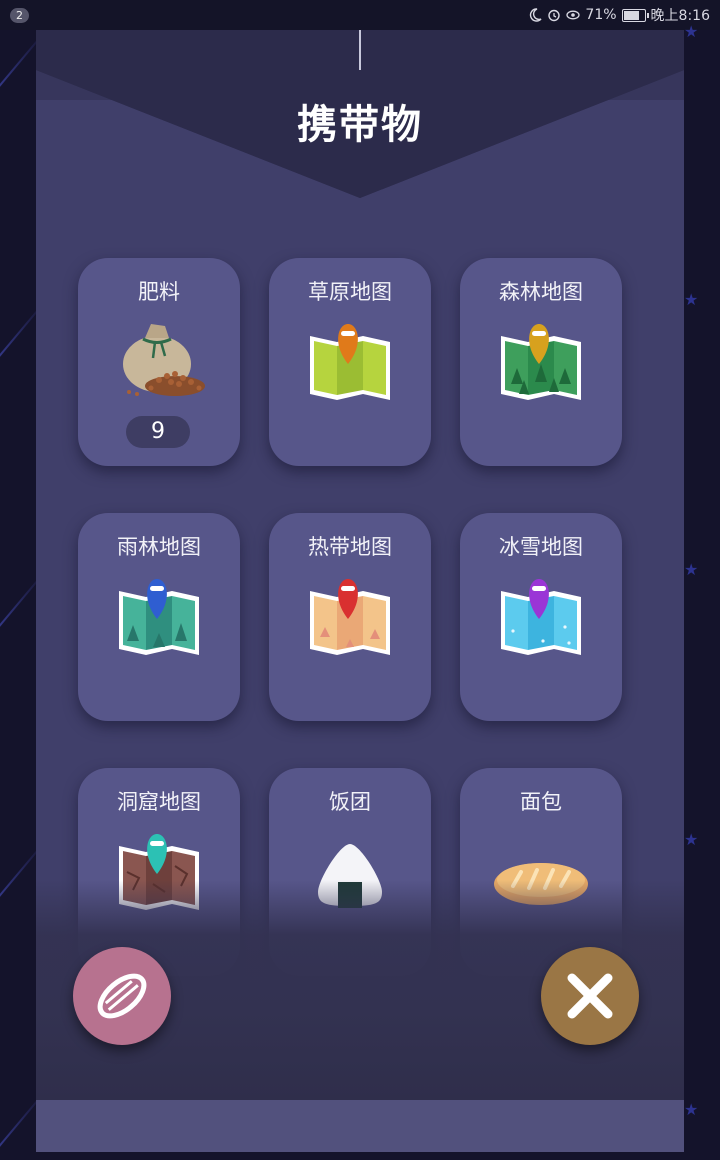  I want to click on tropical-map-icon, so click(350, 617).